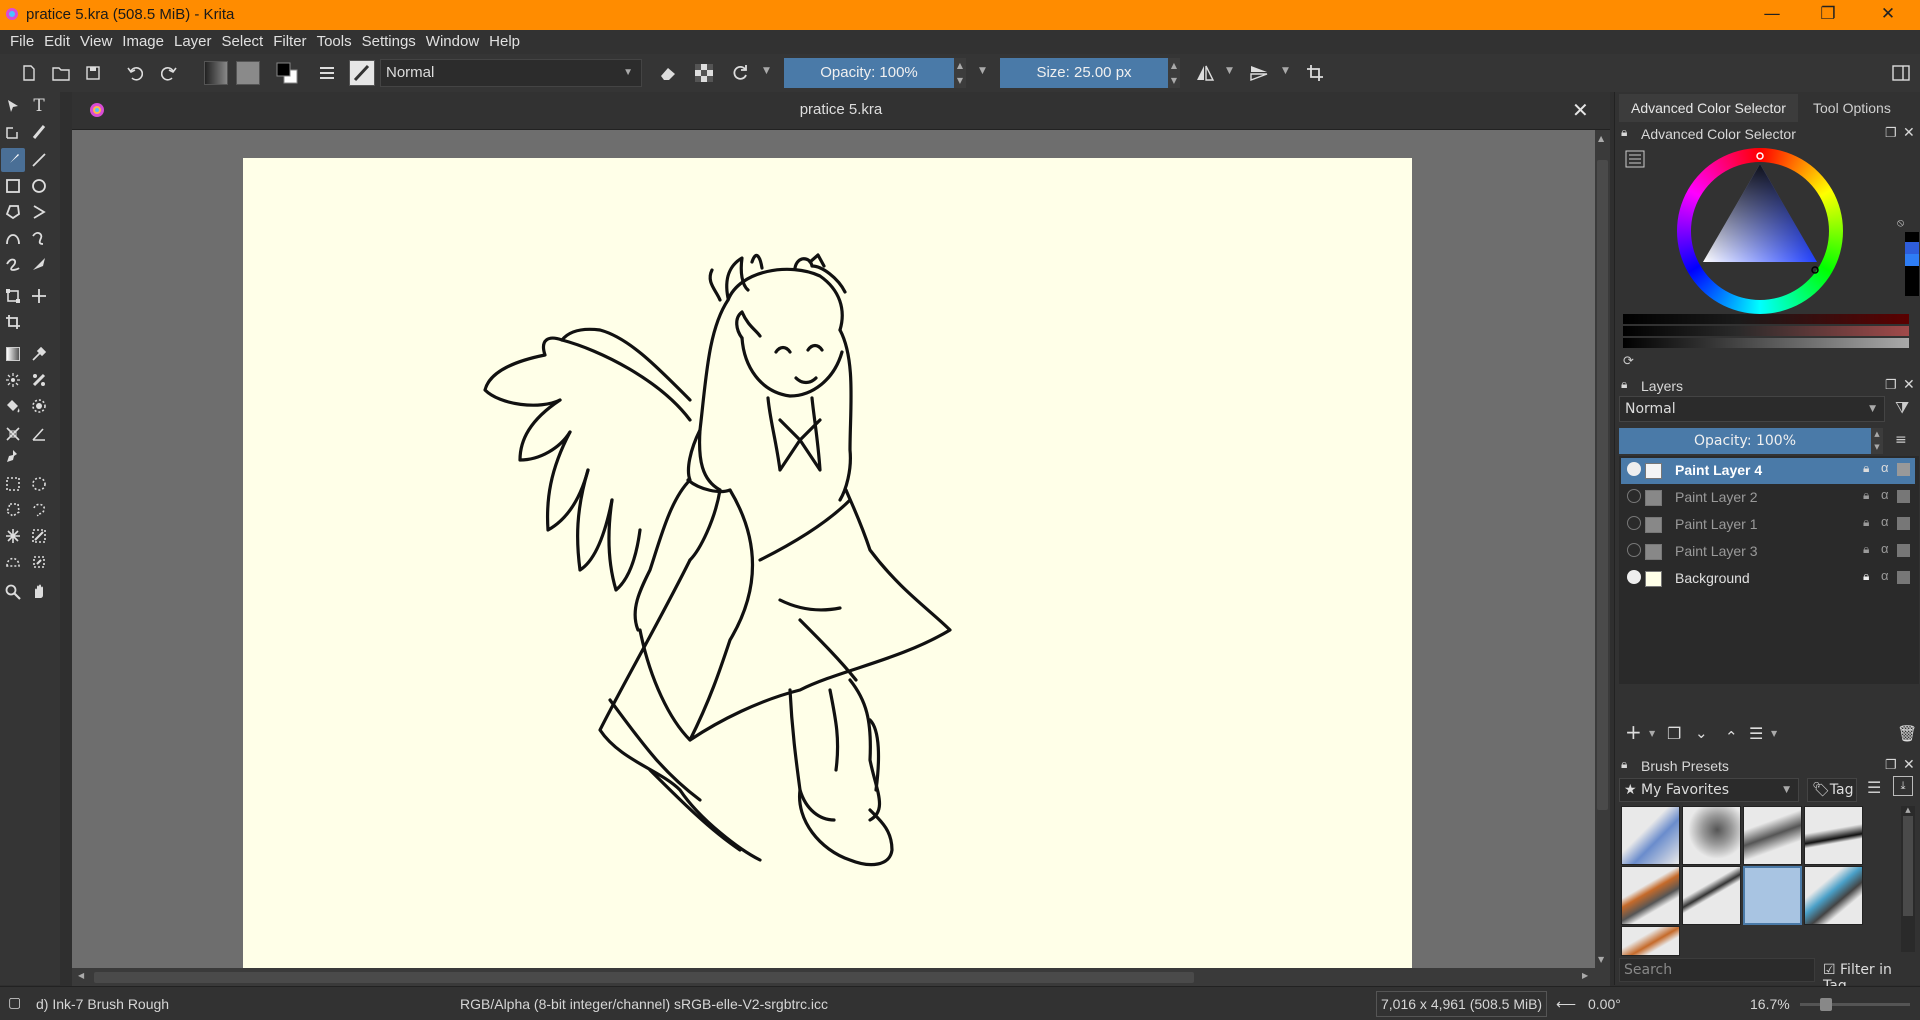  What do you see at coordinates (1900, 223) in the screenshot?
I see `no-color-icon: ⦸` at bounding box center [1900, 223].